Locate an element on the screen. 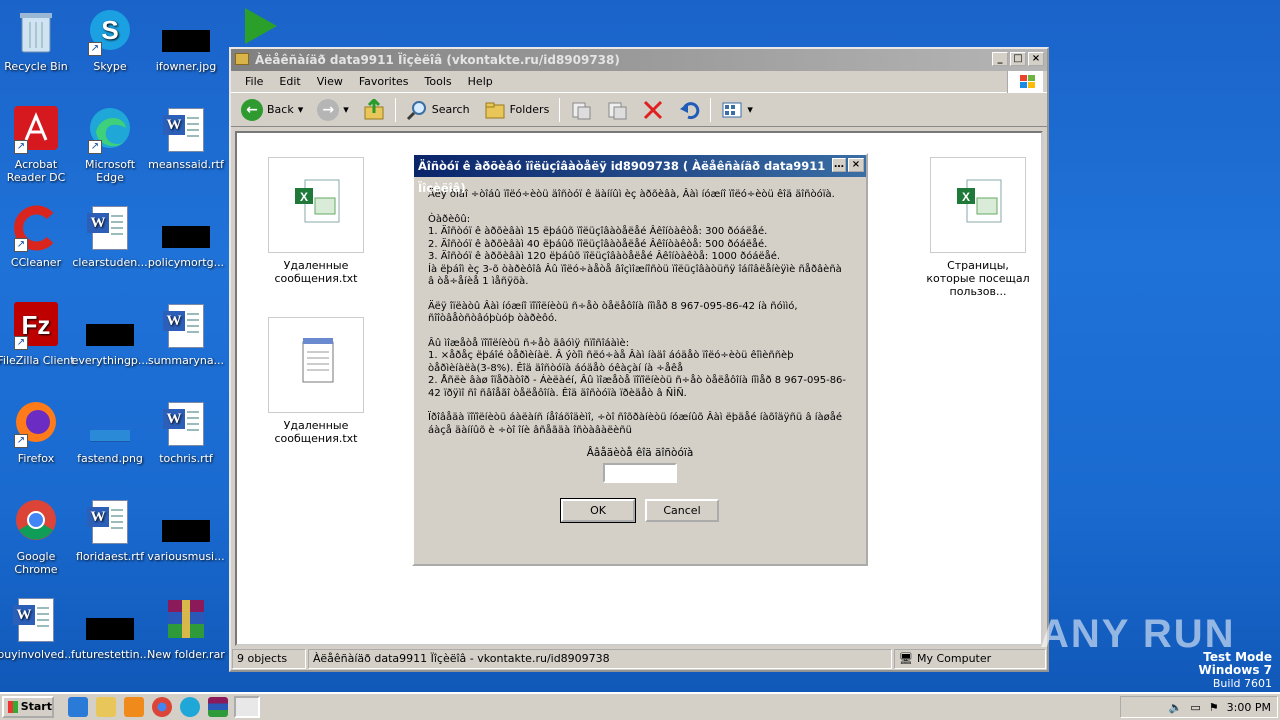  file-item: Удаленные сообщения.txt is located at coordinates (316, 381).